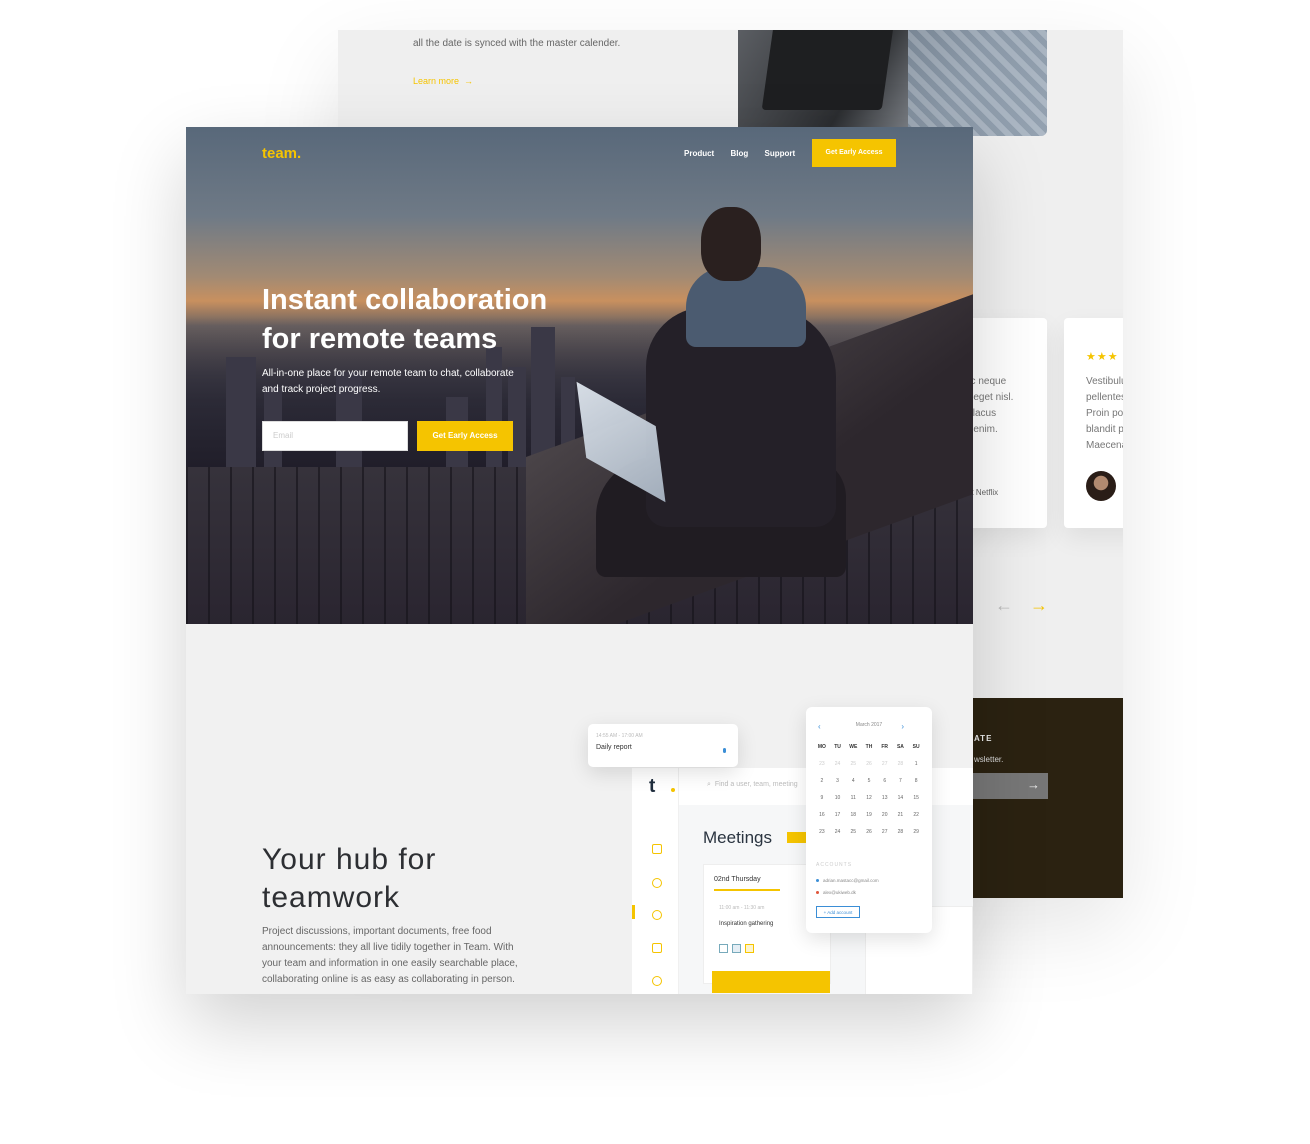  Describe the element at coordinates (746, 924) in the screenshot. I see `event-title: Inspiration gathering` at that location.